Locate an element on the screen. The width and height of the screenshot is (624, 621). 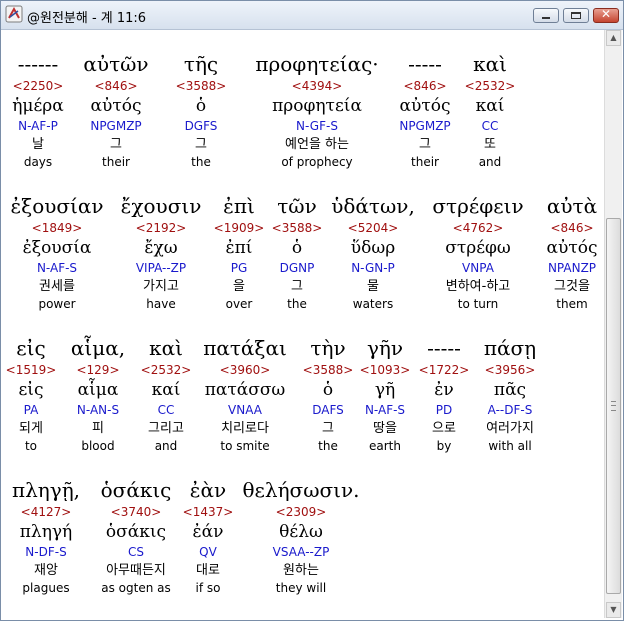
greek-word: ὁσάκις is located at coordinates (136, 490).